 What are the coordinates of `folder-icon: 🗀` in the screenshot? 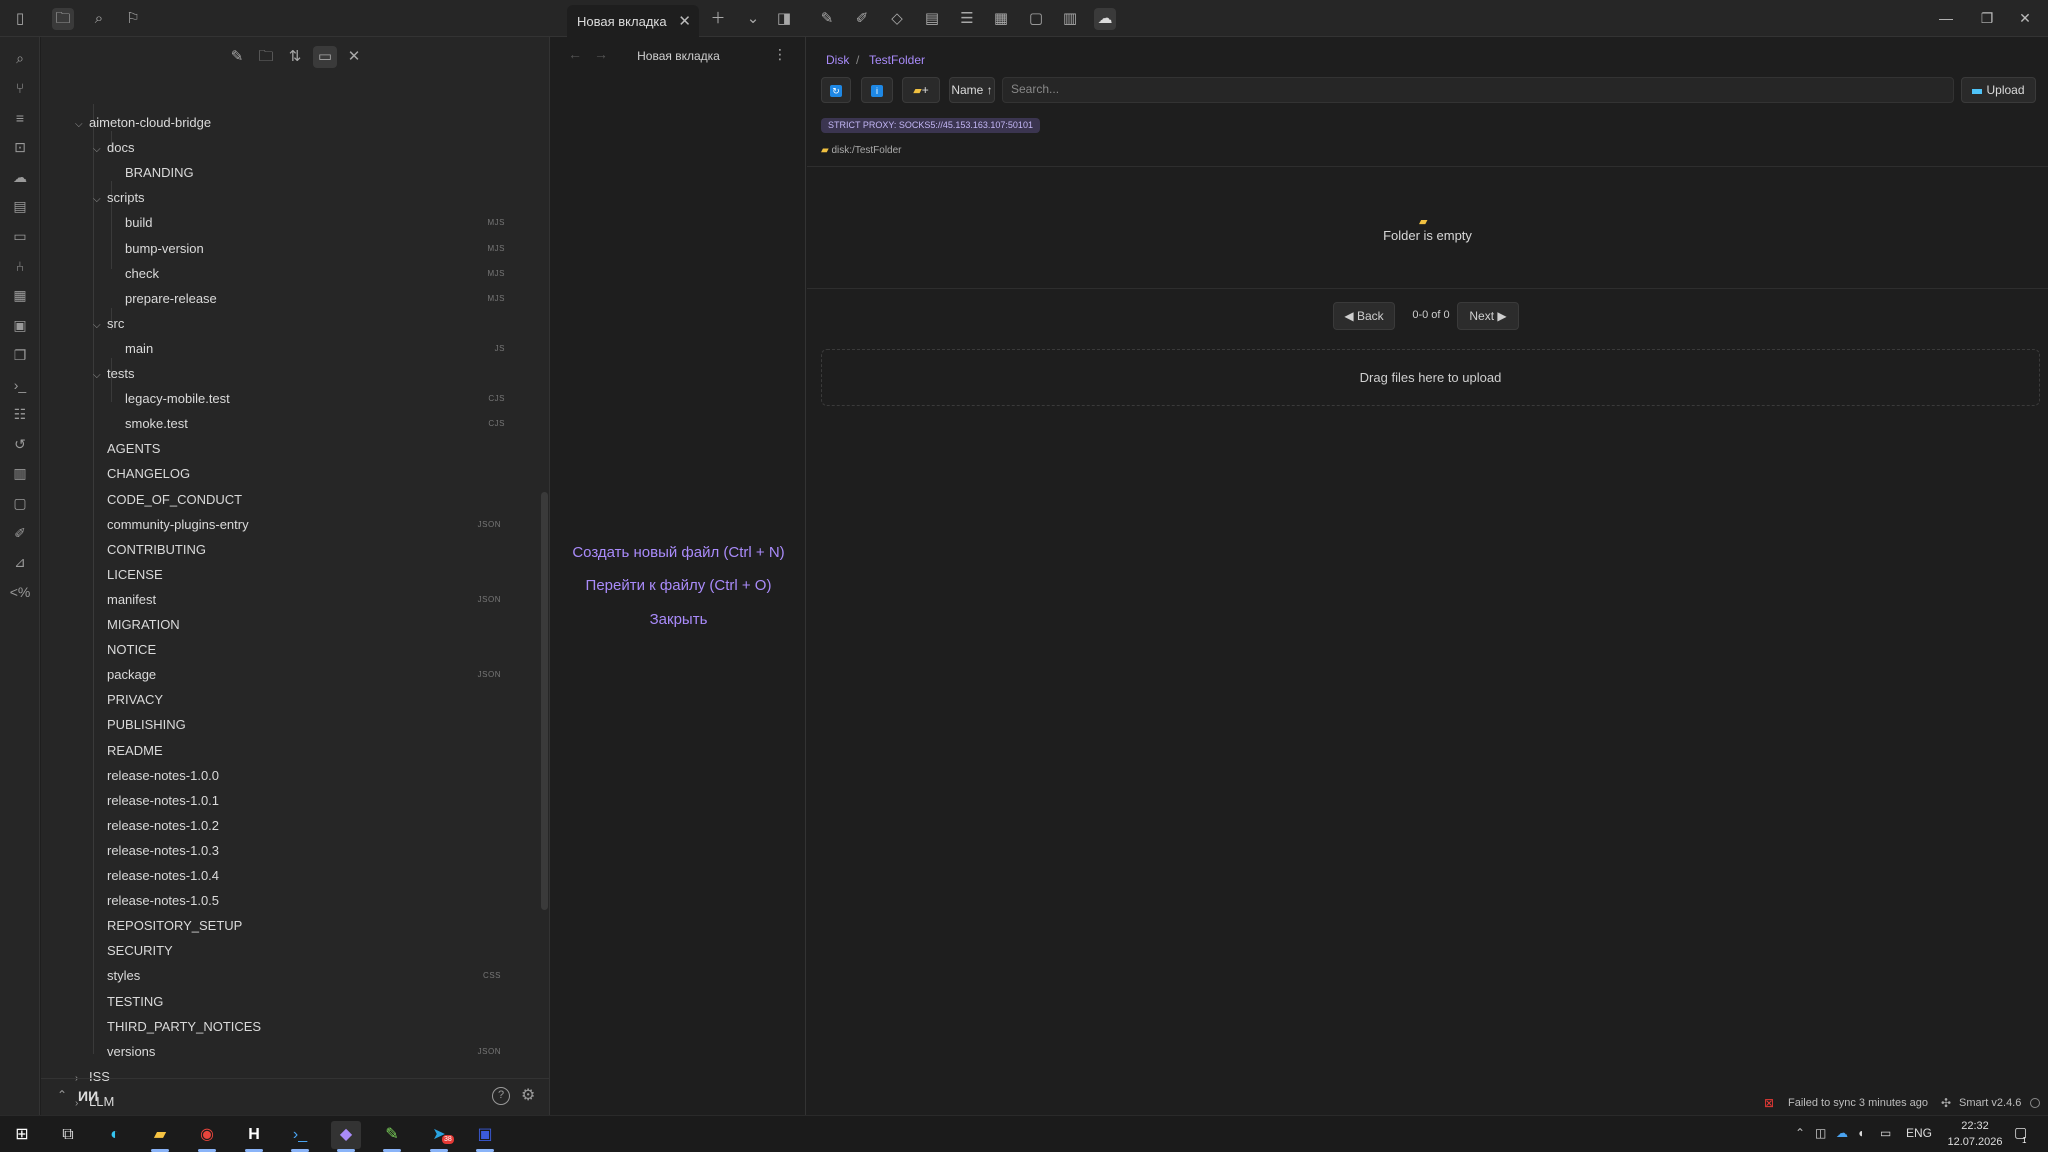 It's located at (63, 19).